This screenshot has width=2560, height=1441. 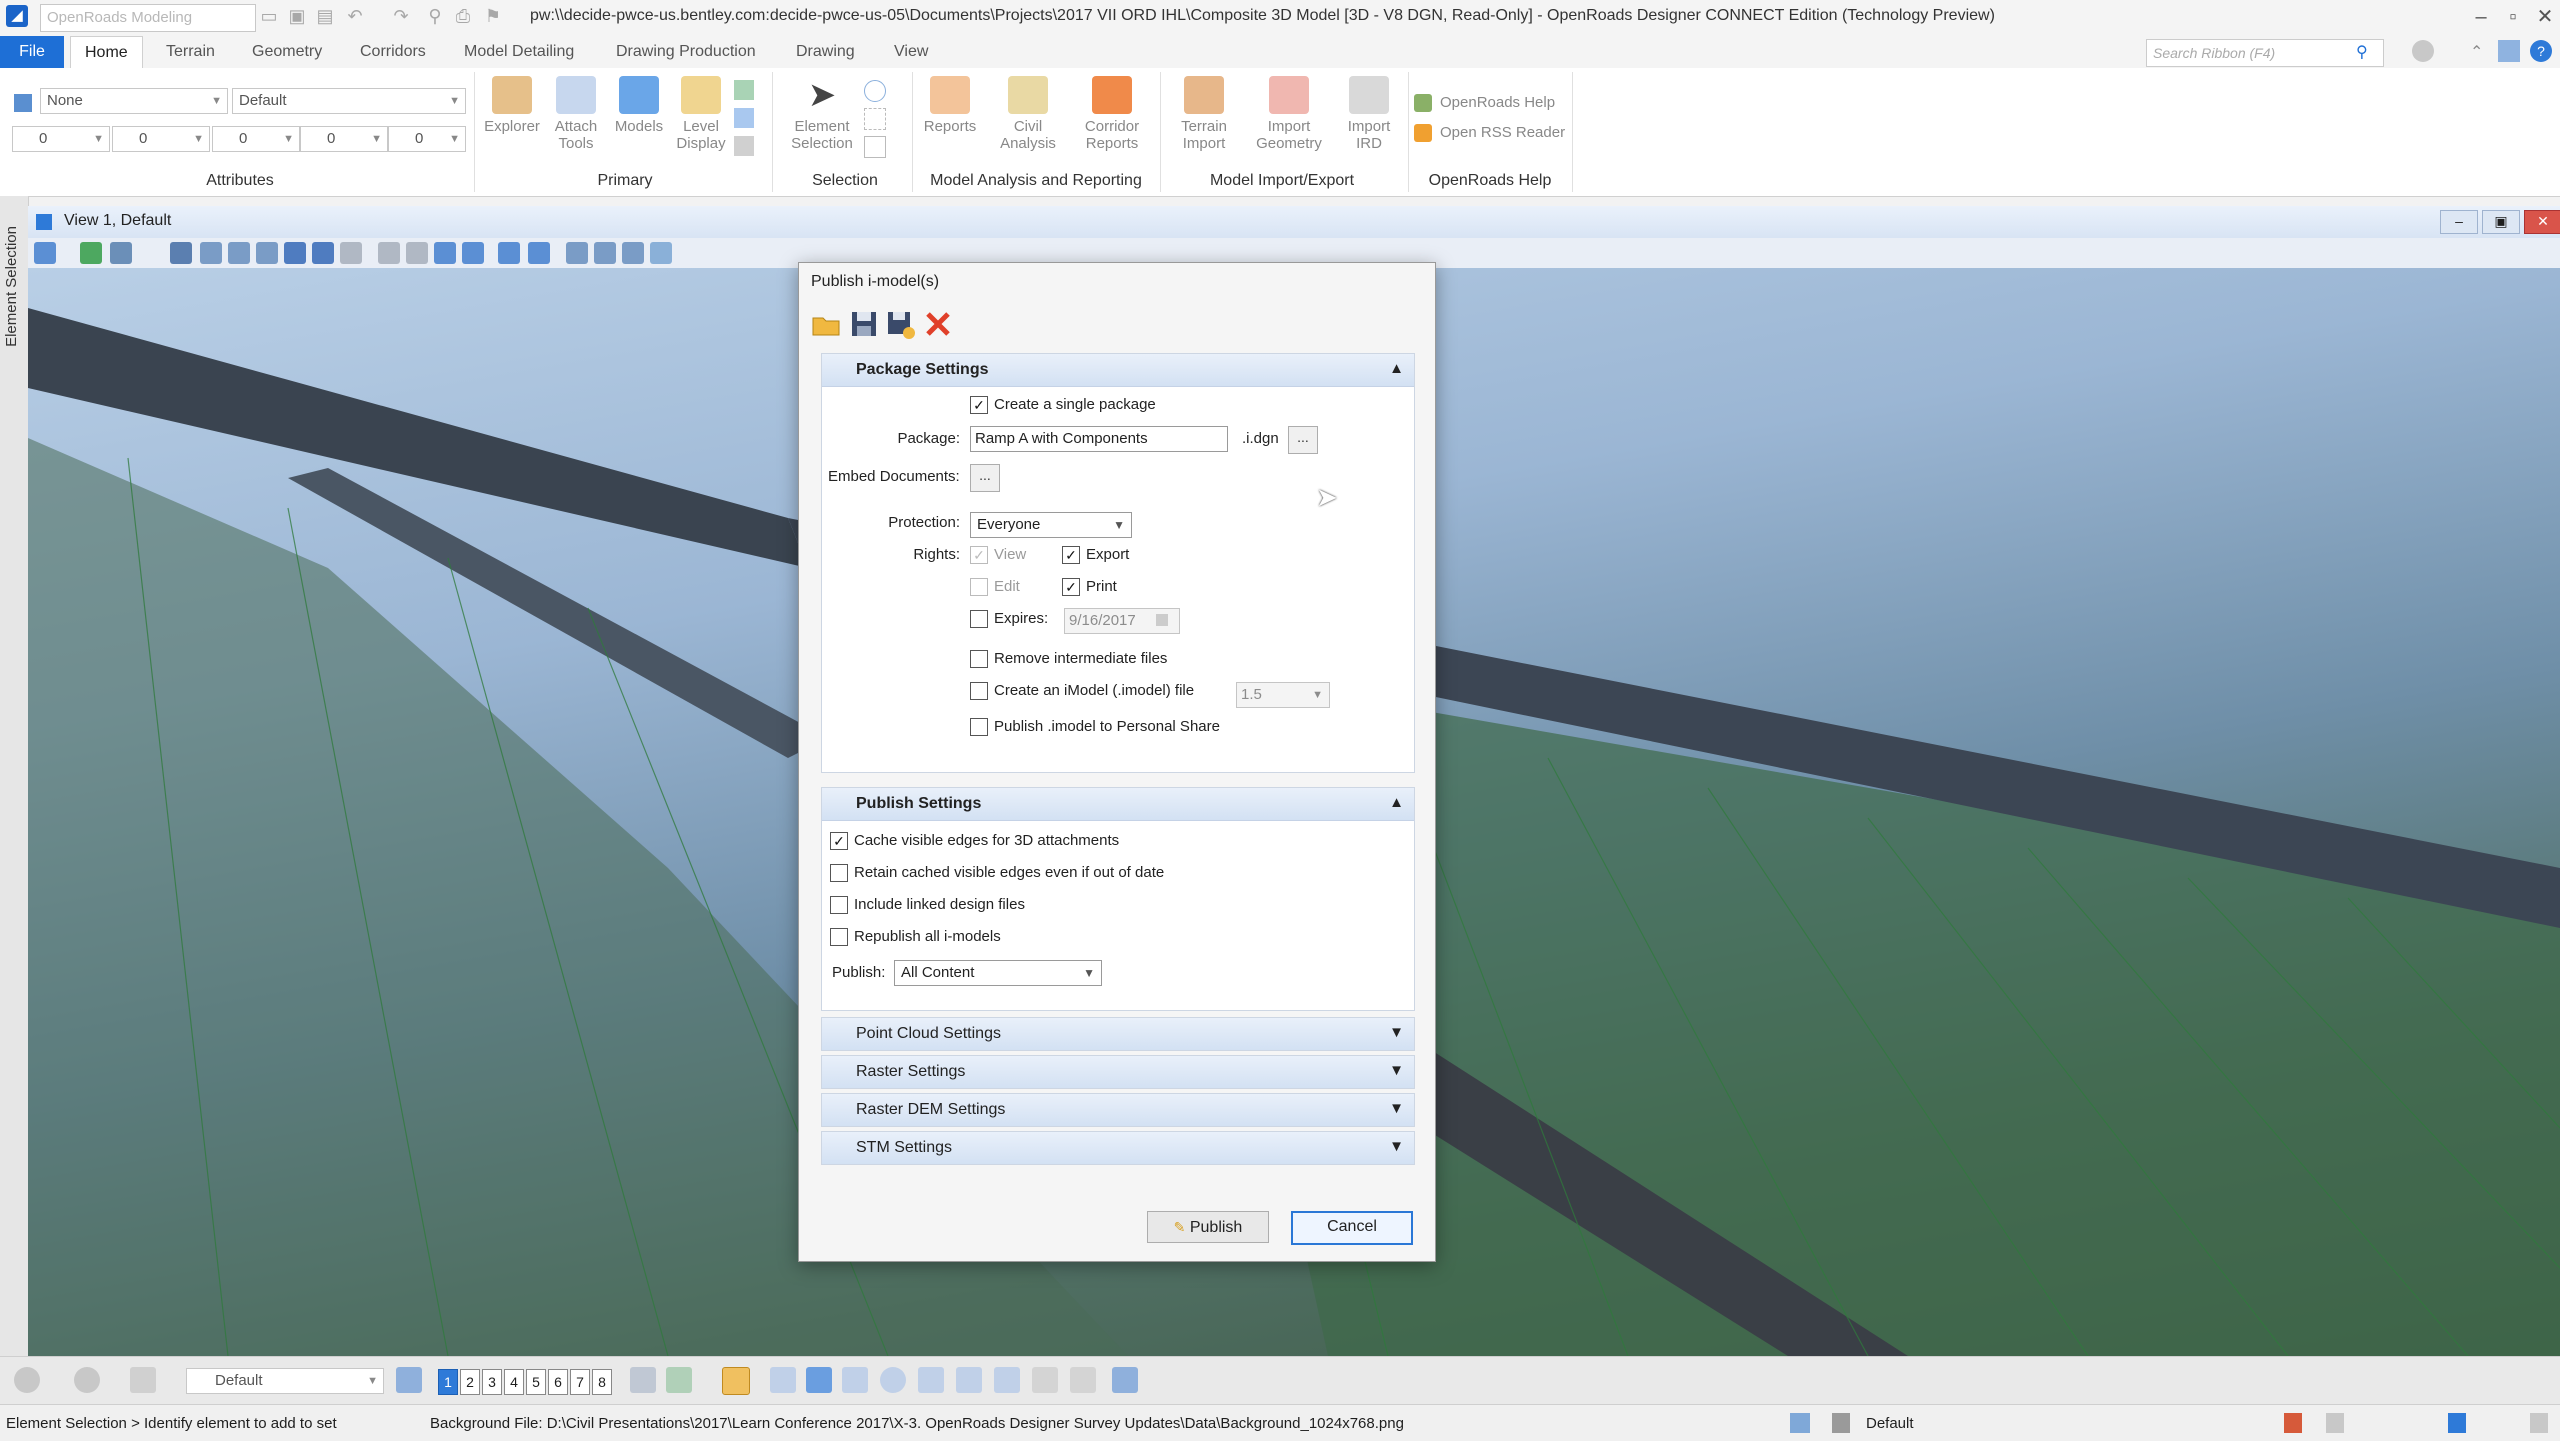 What do you see at coordinates (87, 1380) in the screenshot?
I see `forward-icon` at bounding box center [87, 1380].